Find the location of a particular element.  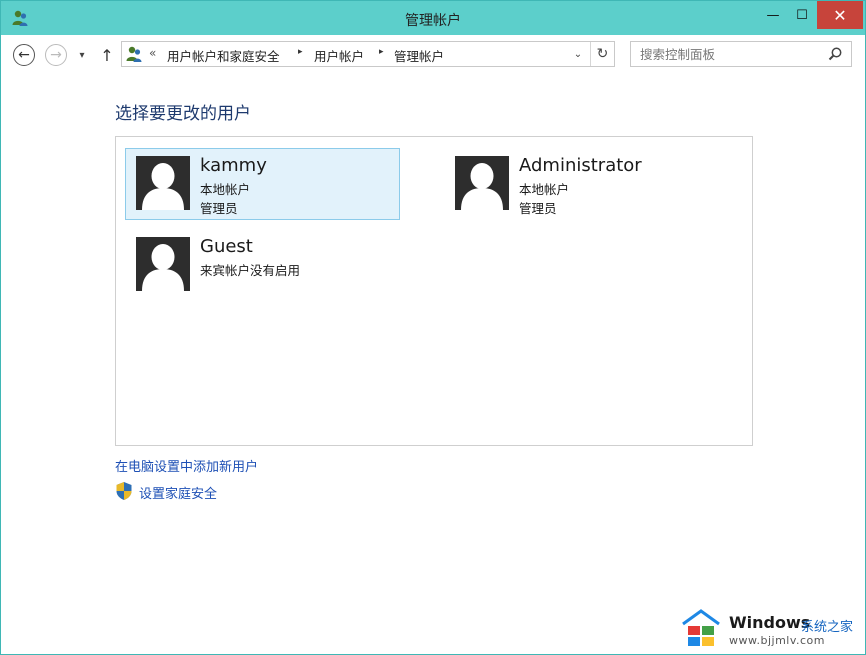

address-history-dropdown: ⌄ is located at coordinates (578, 54).